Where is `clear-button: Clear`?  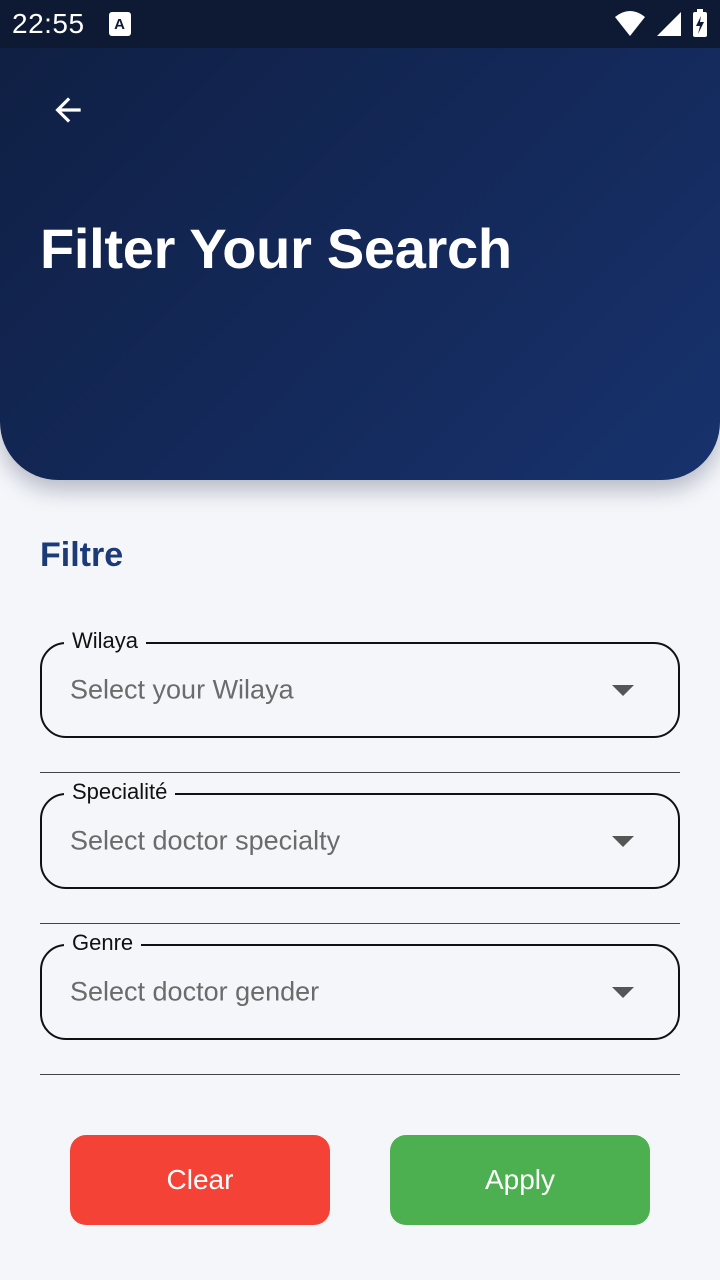 clear-button: Clear is located at coordinates (200, 1180).